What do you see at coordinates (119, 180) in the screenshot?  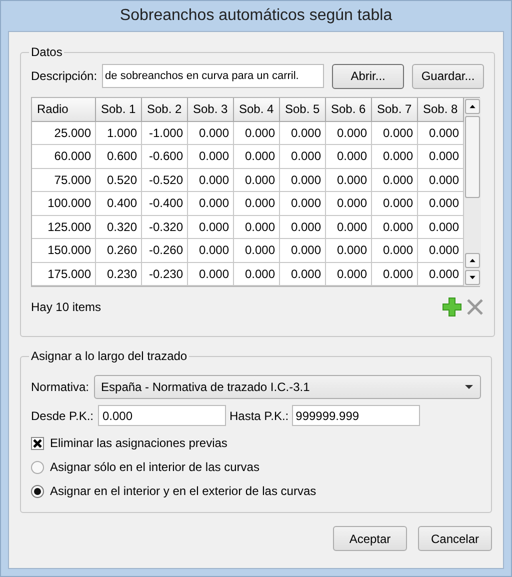 I see `table-cell: 0.520` at bounding box center [119, 180].